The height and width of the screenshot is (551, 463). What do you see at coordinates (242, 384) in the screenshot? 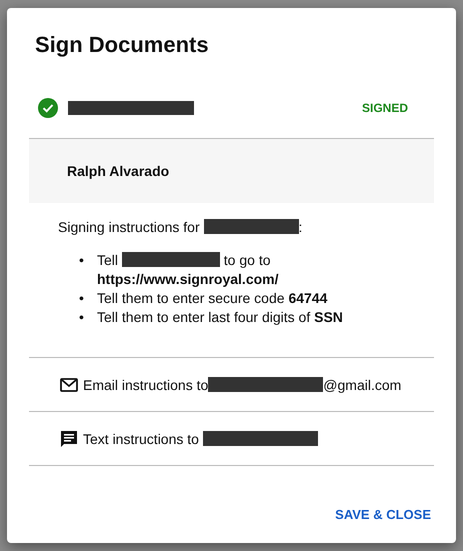
I see `send-option-link: Email instructions to @gmail.com` at bounding box center [242, 384].